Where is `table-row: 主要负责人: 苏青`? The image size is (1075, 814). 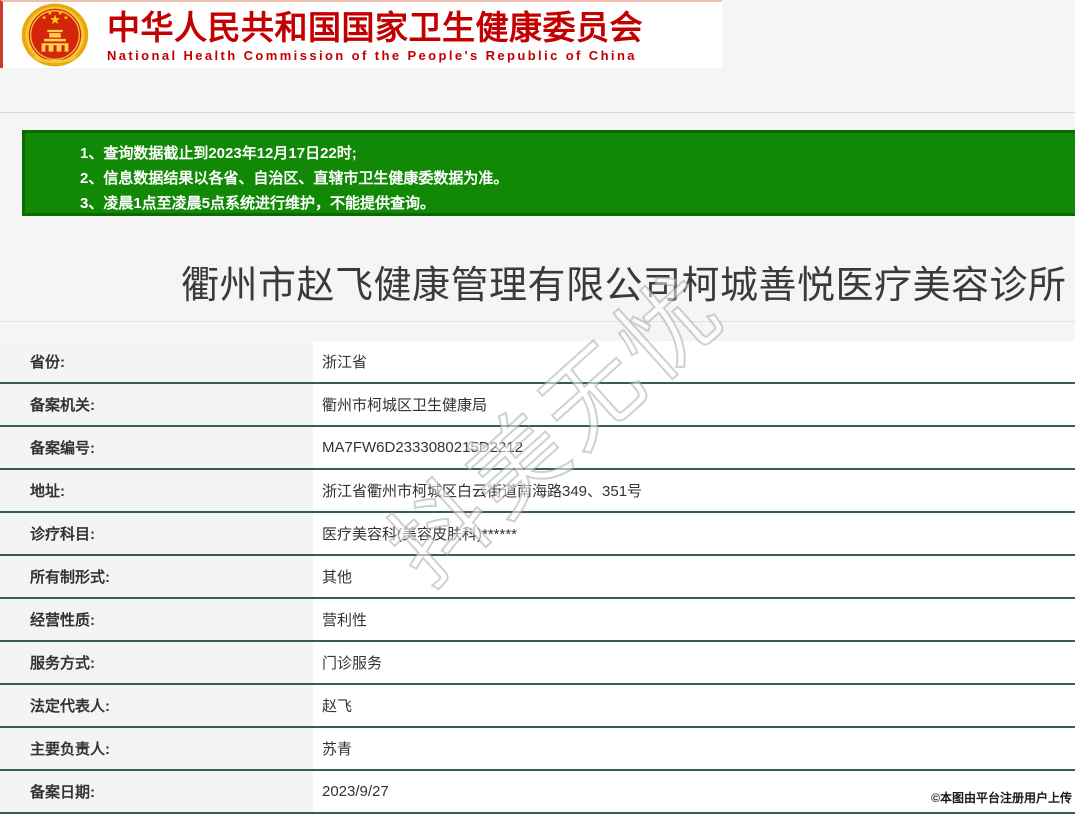 table-row: 主要负责人: 苏青 is located at coordinates (537, 749).